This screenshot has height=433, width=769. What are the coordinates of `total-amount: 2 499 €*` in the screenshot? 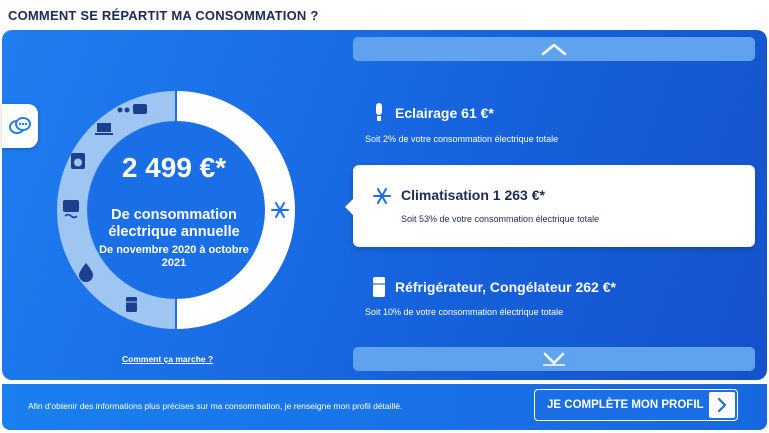 It's located at (174, 167).